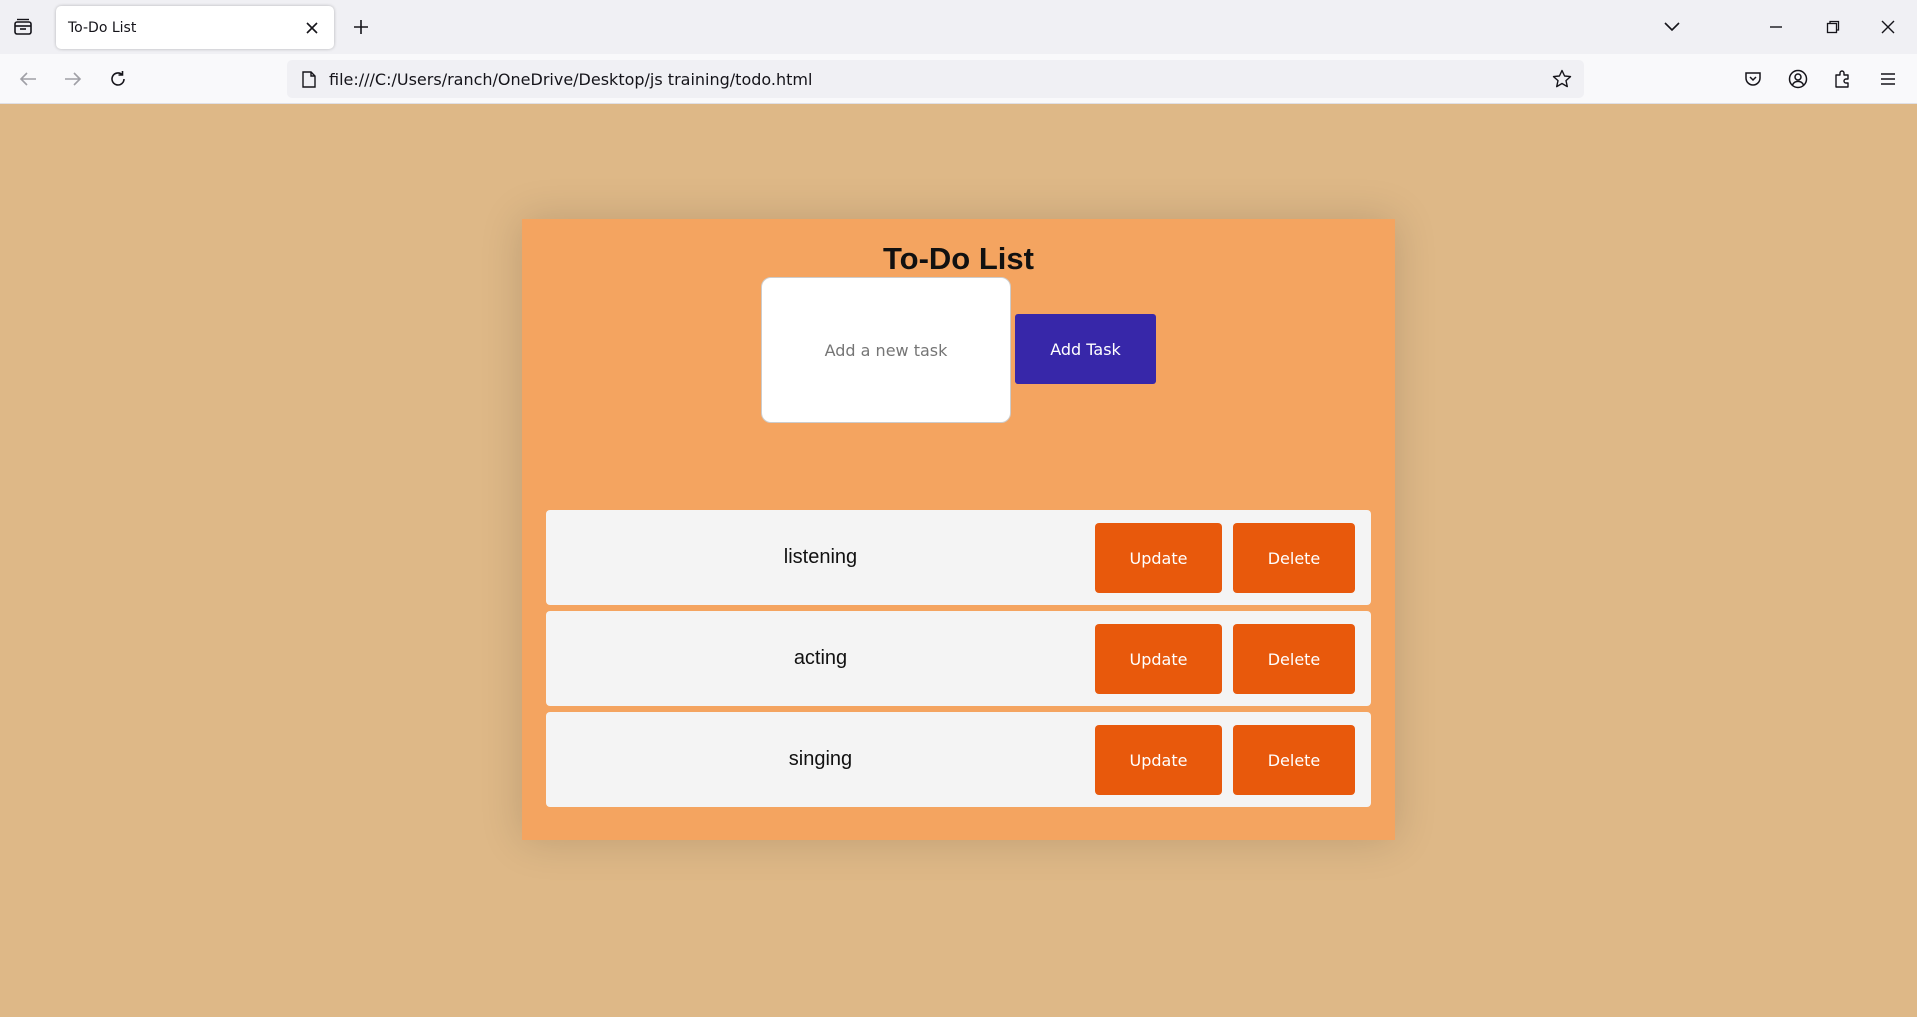  What do you see at coordinates (886, 350) in the screenshot?
I see `new-task-input` at bounding box center [886, 350].